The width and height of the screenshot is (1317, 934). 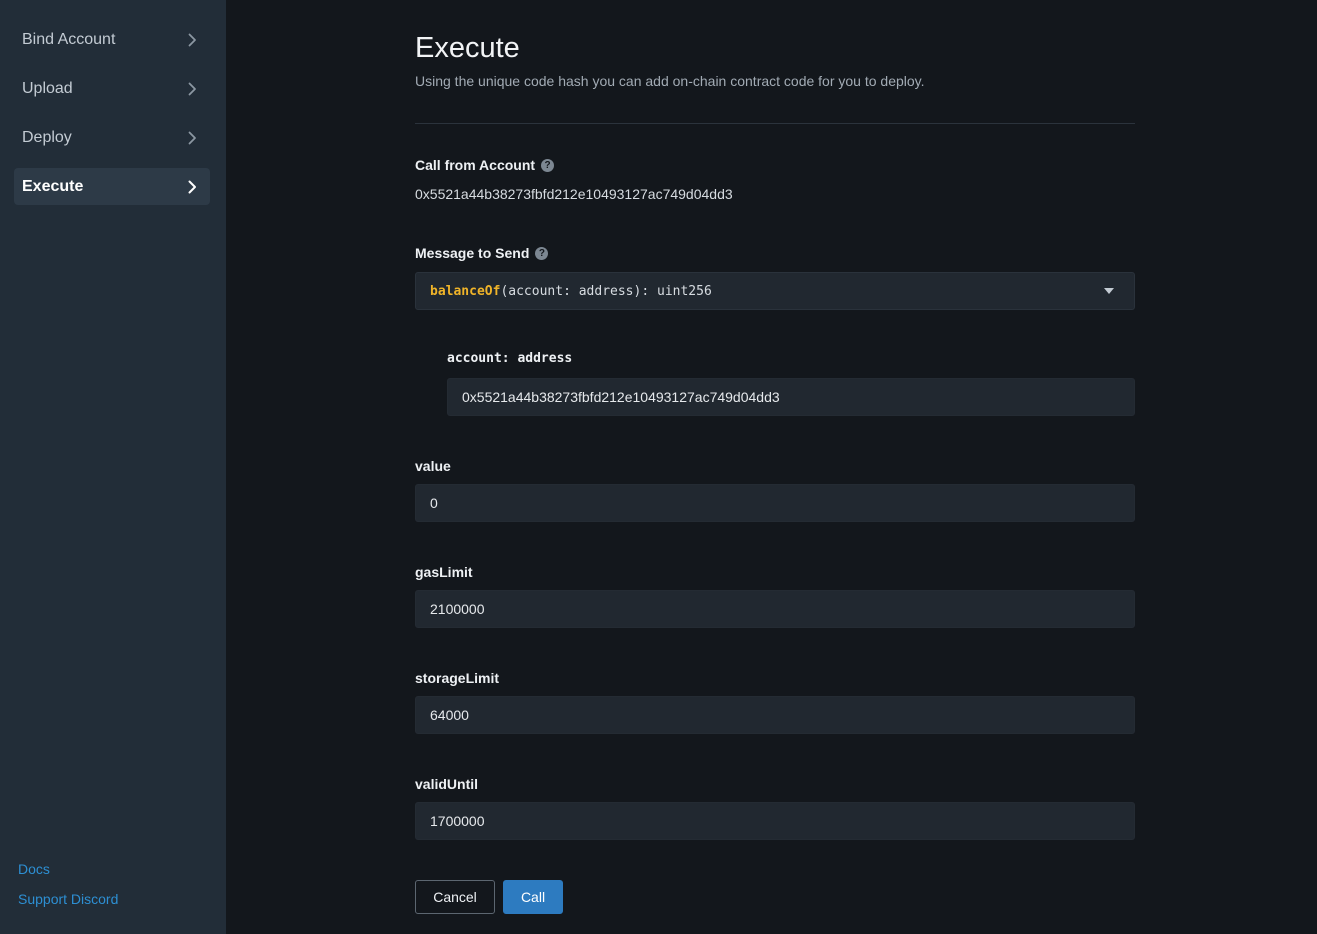 I want to click on sidebar-item-deploy: Deploy, so click(x=112, y=137).